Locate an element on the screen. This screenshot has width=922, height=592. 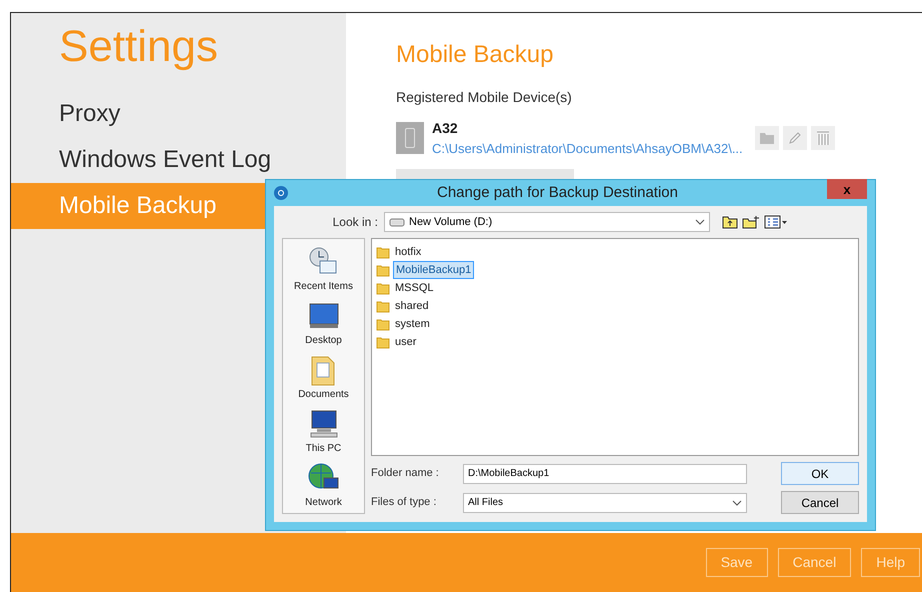
page-title: Mobile Backup is located at coordinates (475, 55).